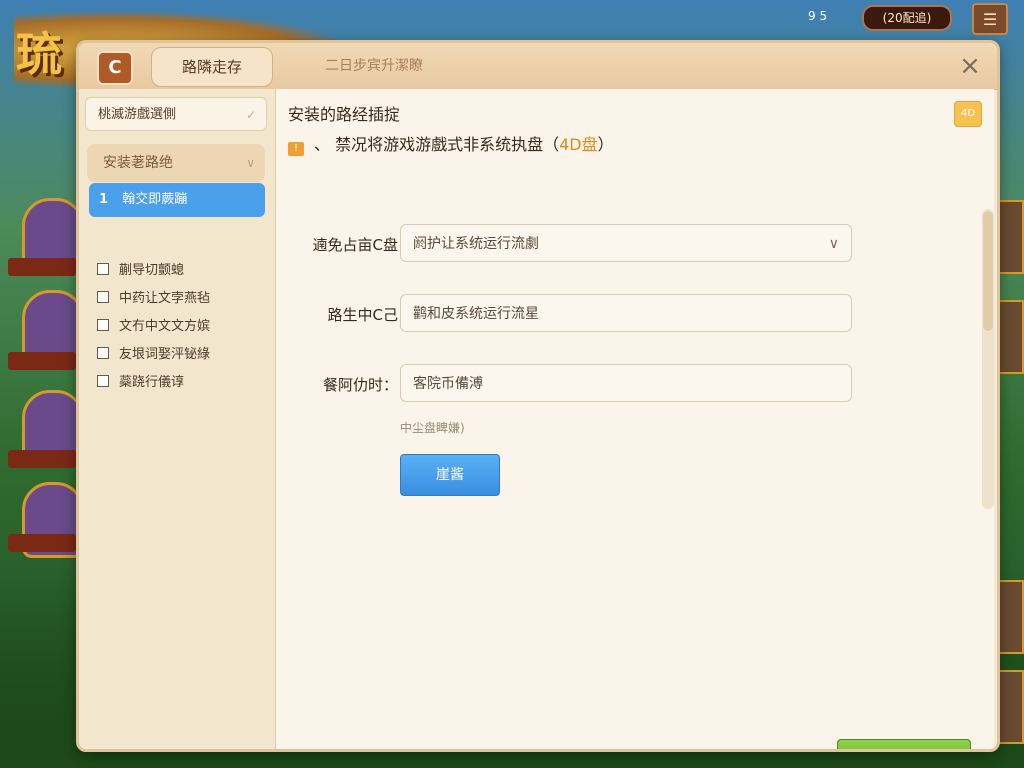 The image size is (1024, 768). I want to click on dialog-title-tab: 路隣走存, so click(212, 67).